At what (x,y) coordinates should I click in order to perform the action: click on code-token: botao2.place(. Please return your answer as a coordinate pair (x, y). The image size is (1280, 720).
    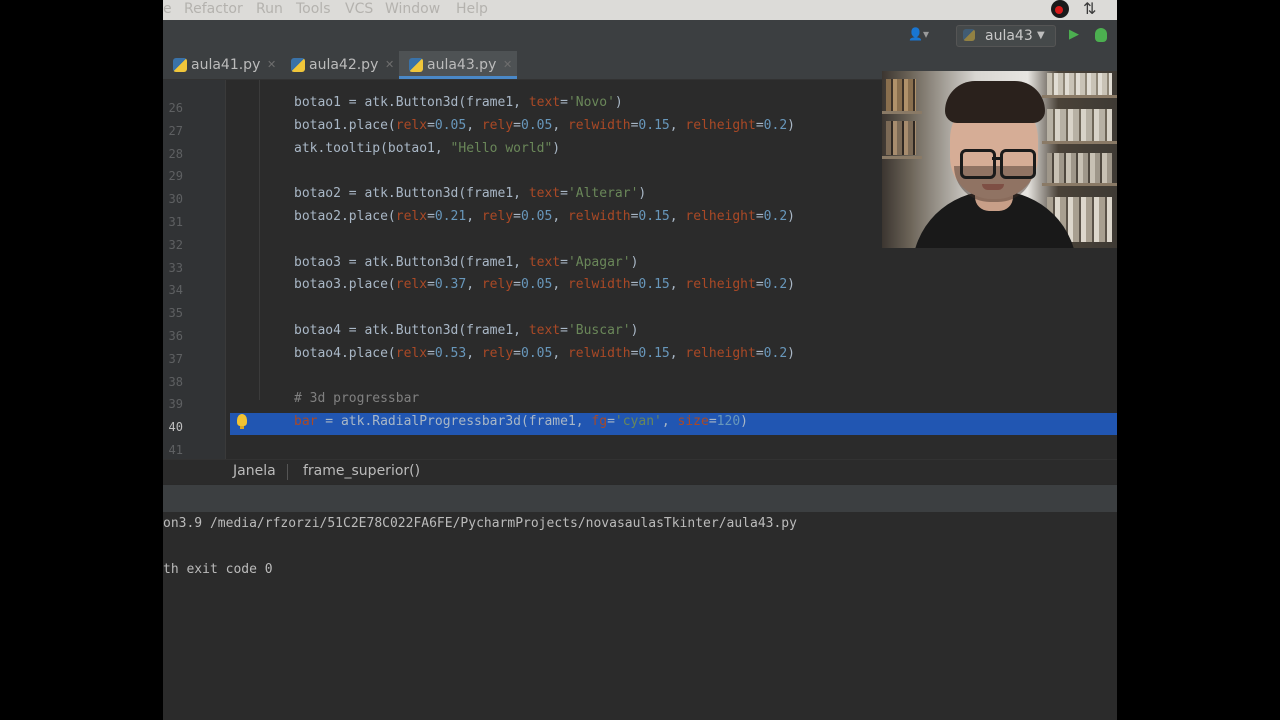
    Looking at the image, I should click on (345, 216).